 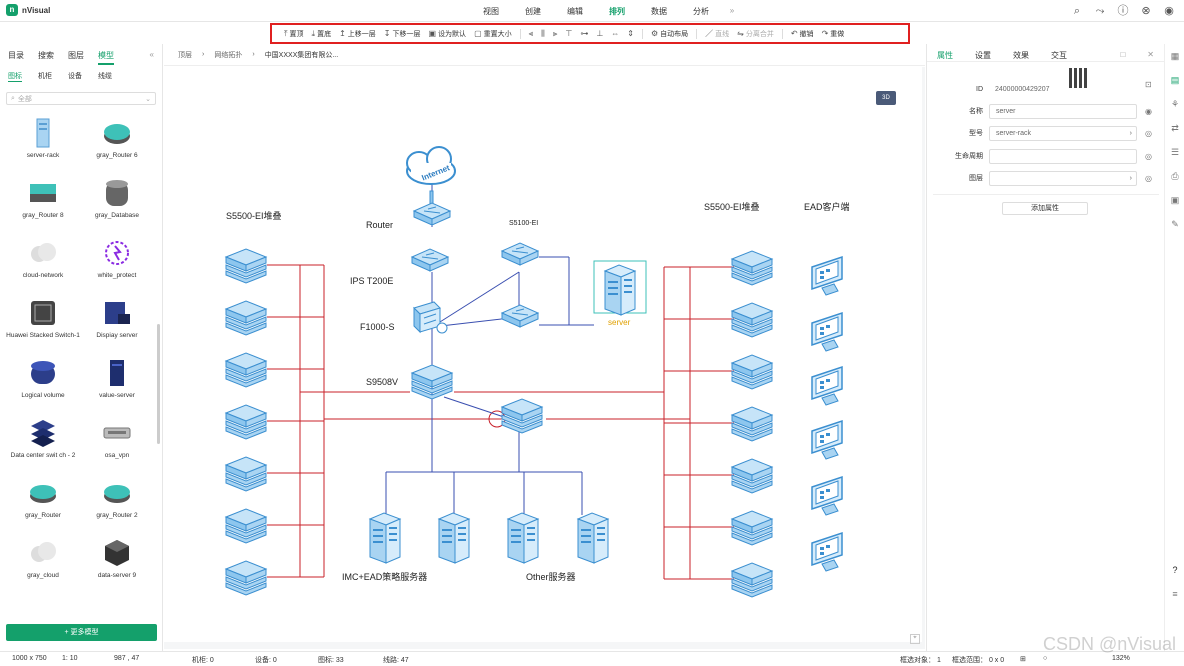 I want to click on tab-catalog: 目录, so click(x=16, y=57).